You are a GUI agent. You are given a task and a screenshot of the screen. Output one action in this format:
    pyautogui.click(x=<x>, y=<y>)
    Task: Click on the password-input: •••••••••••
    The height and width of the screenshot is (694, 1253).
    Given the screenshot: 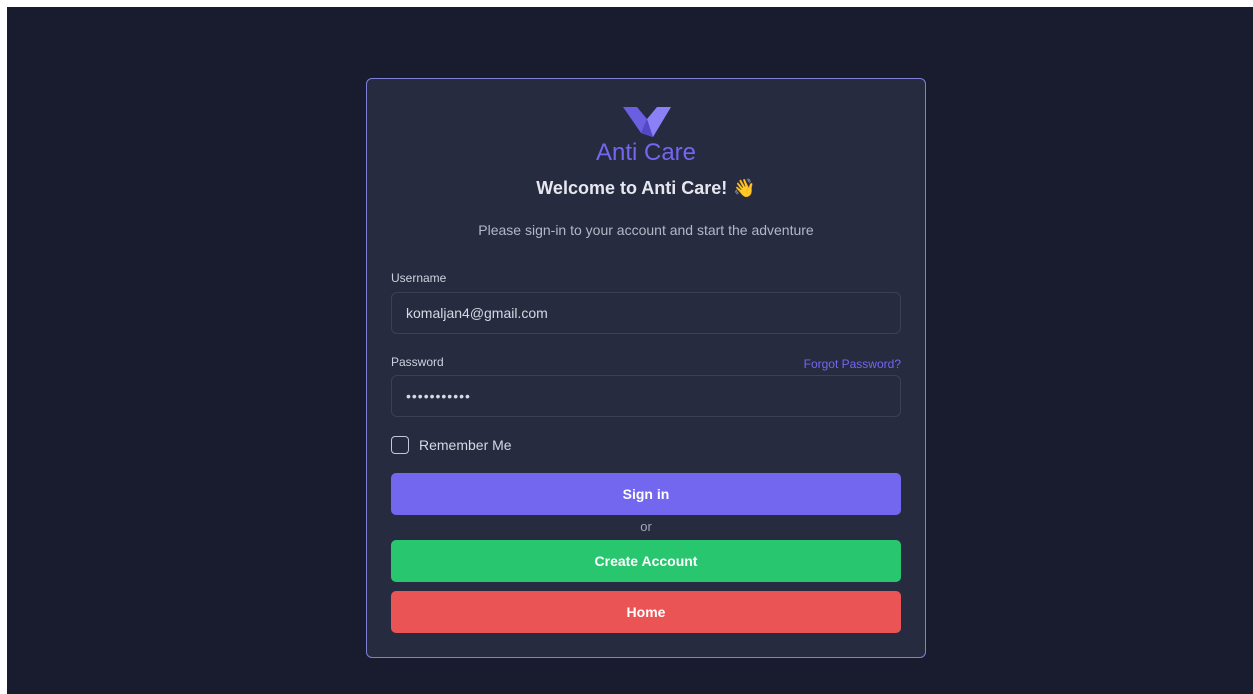 What is the action you would take?
    pyautogui.click(x=646, y=396)
    